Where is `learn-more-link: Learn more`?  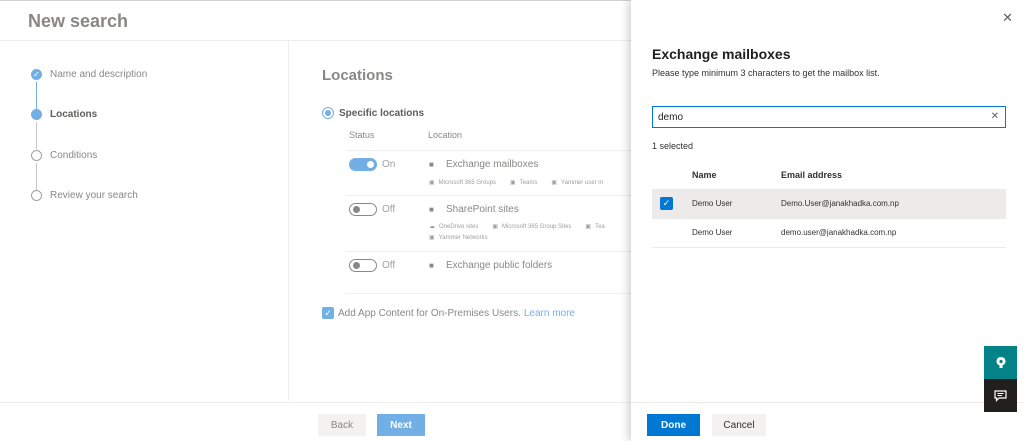 learn-more-link: Learn more is located at coordinates (549, 313).